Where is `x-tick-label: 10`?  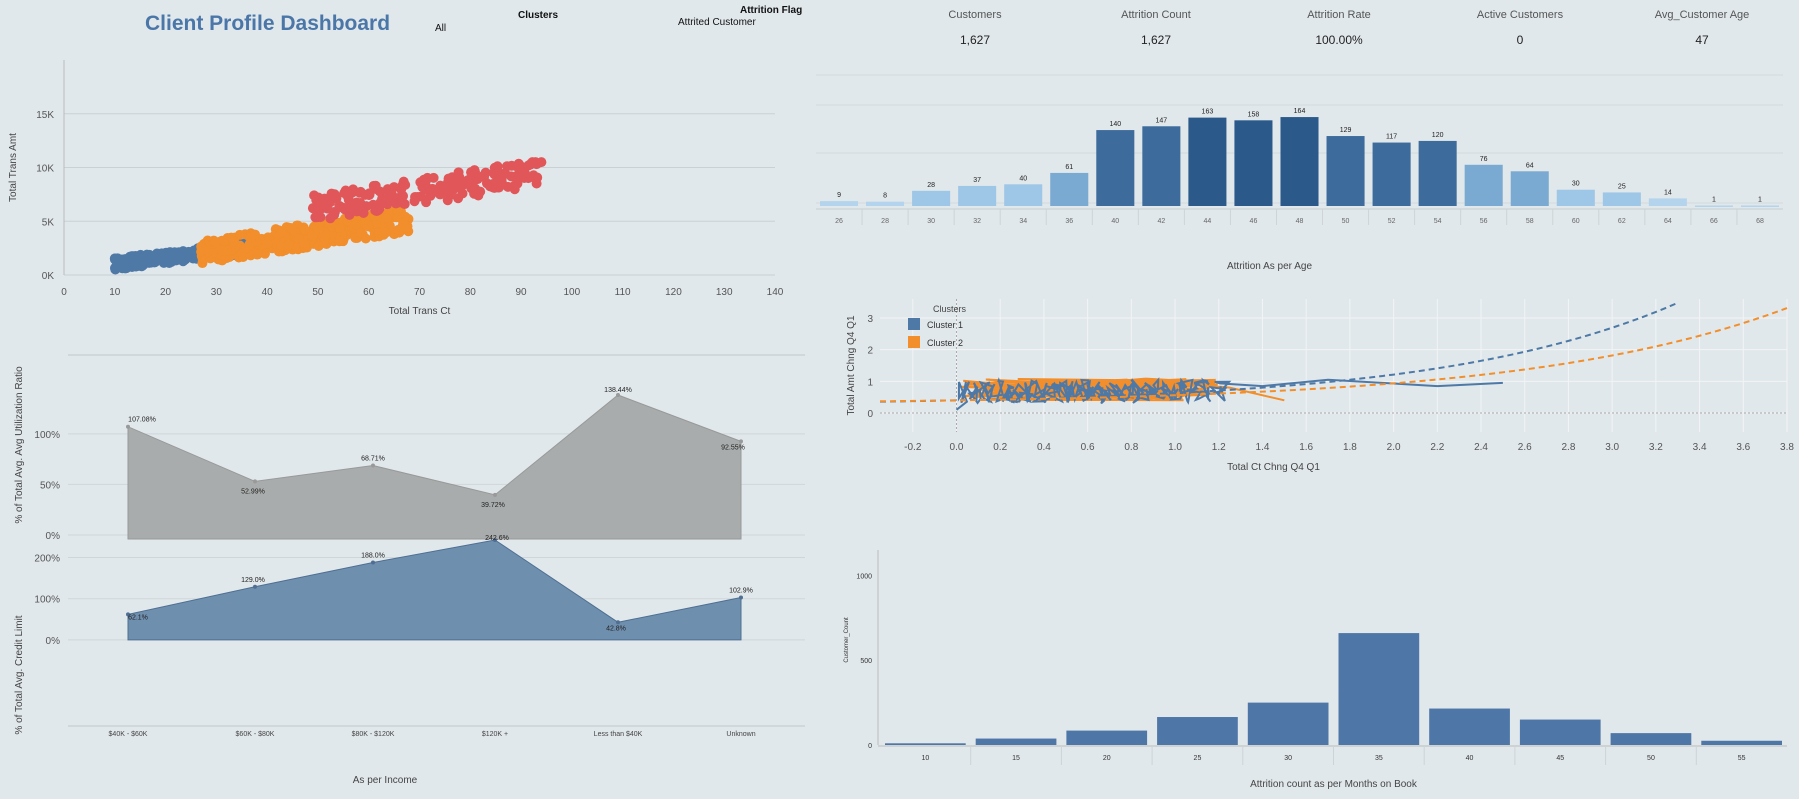 x-tick-label: 10 is located at coordinates (925, 758).